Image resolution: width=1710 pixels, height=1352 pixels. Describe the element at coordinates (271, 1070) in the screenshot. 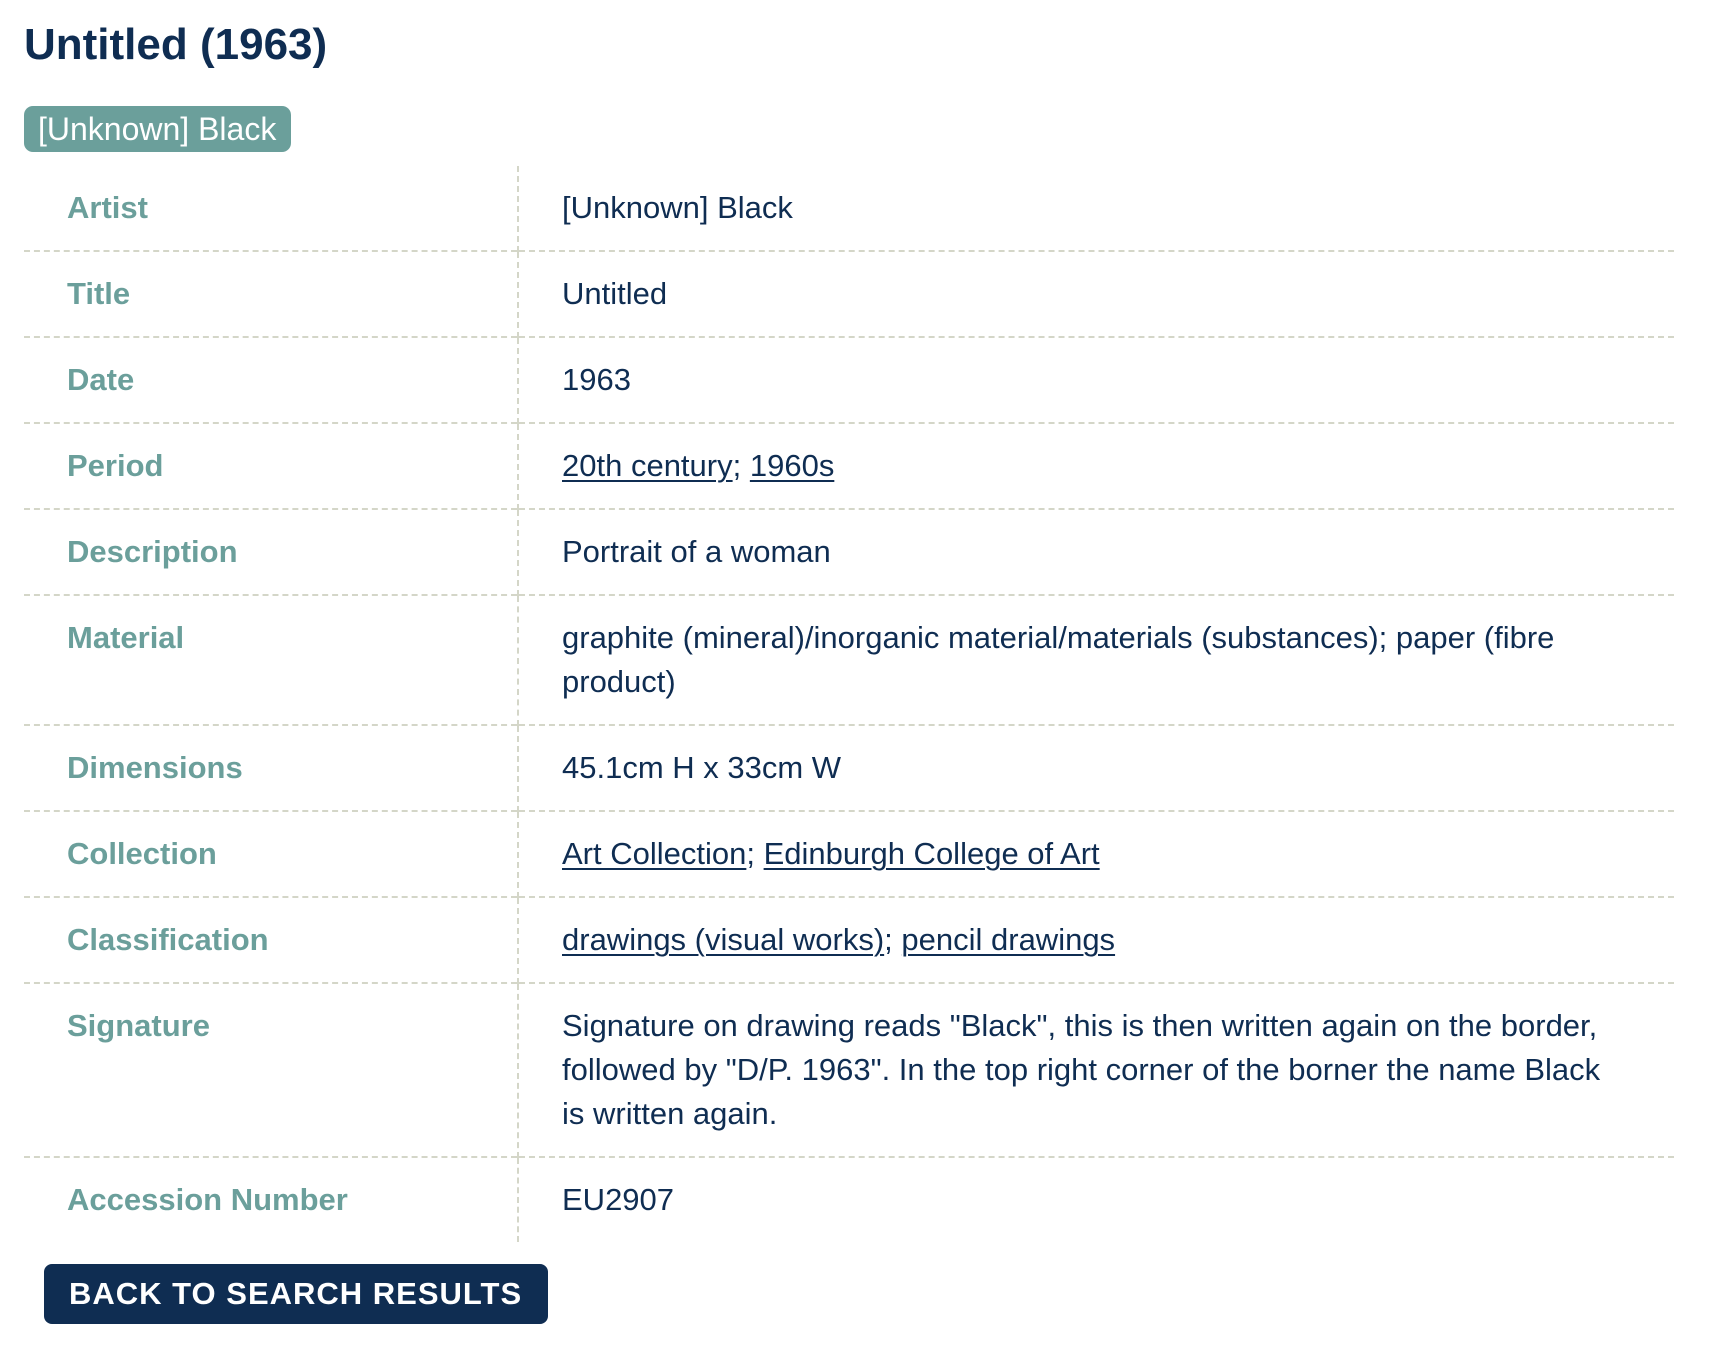

I see `signature-label: Signature` at that location.